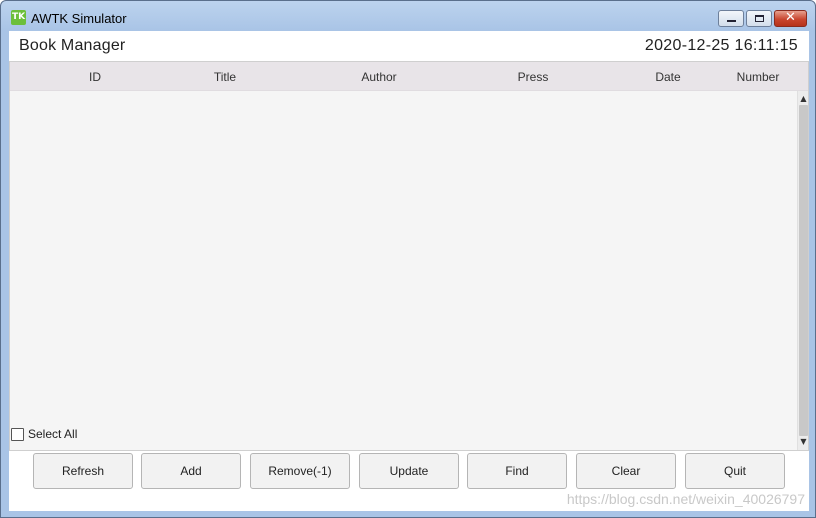 The height and width of the screenshot is (518, 816). What do you see at coordinates (17, 434) in the screenshot?
I see `select-all-checkbox` at bounding box center [17, 434].